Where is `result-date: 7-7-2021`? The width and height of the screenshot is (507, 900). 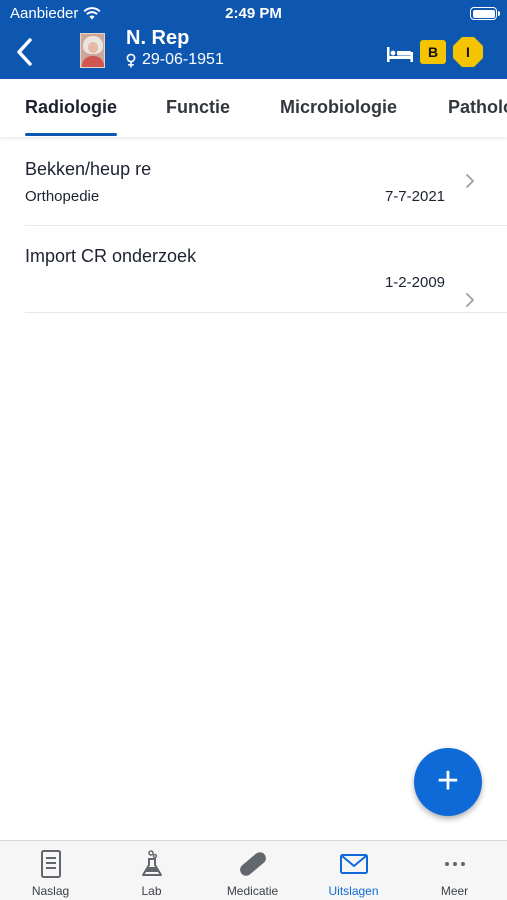 result-date: 7-7-2021 is located at coordinates (414, 196).